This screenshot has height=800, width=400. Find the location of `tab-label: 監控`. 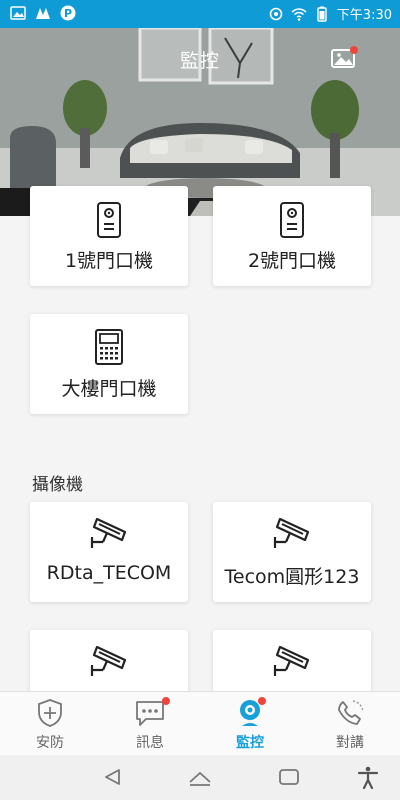

tab-label: 監控 is located at coordinates (250, 743).